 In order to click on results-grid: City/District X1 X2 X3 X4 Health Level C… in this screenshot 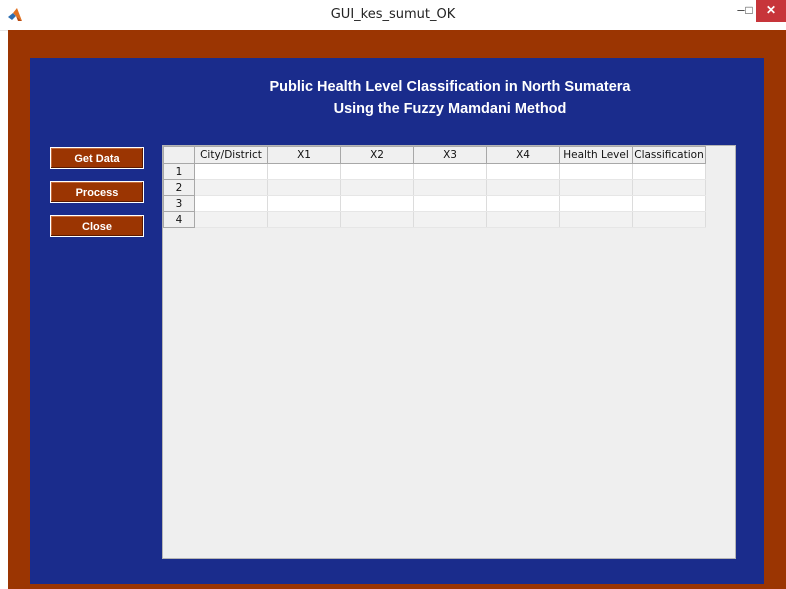, I will do `click(434, 187)`.